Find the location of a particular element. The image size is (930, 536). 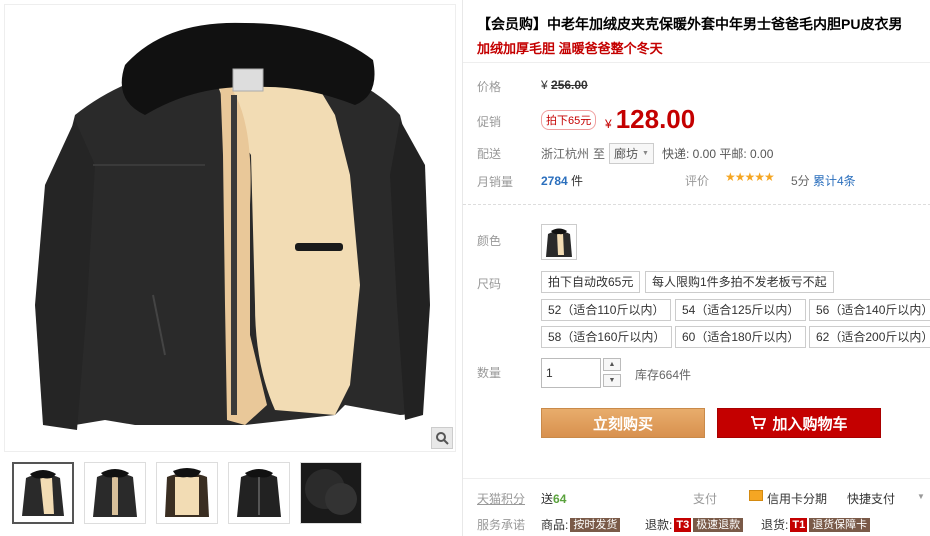

rating-score: 5分 is located at coordinates (800, 181).